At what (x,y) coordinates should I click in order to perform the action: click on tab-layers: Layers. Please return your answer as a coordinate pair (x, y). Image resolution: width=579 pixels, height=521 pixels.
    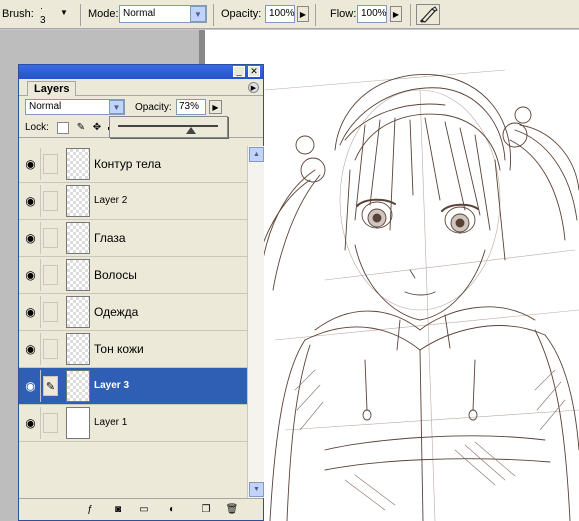
    Looking at the image, I should click on (52, 88).